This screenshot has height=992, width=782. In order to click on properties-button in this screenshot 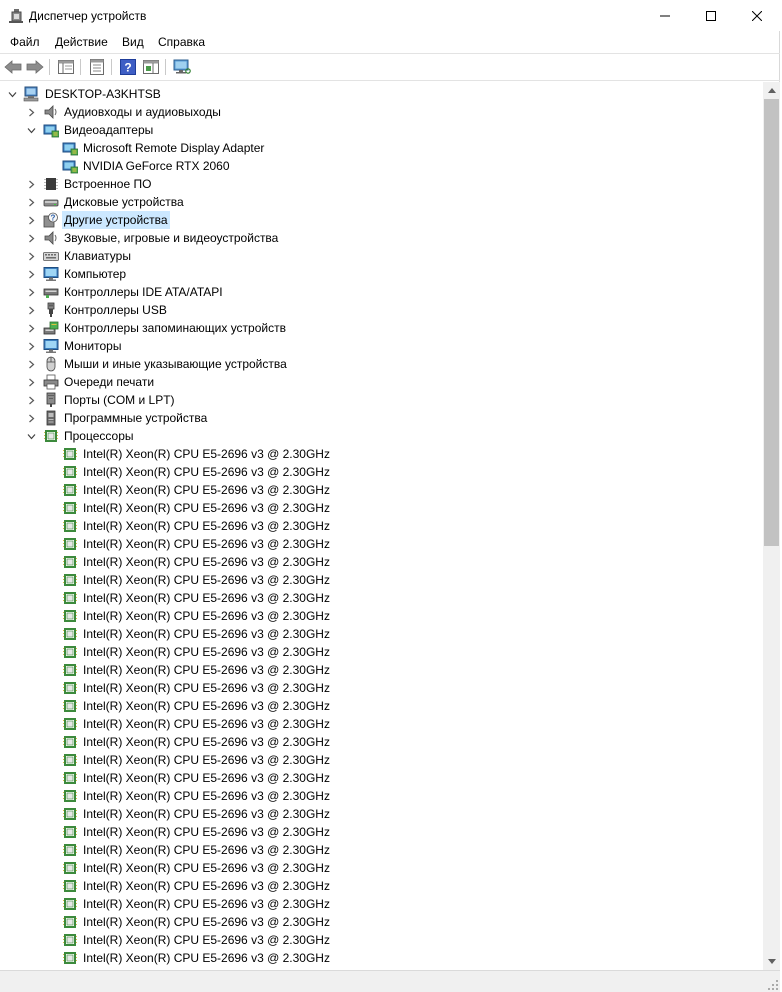, I will do `click(97, 67)`.